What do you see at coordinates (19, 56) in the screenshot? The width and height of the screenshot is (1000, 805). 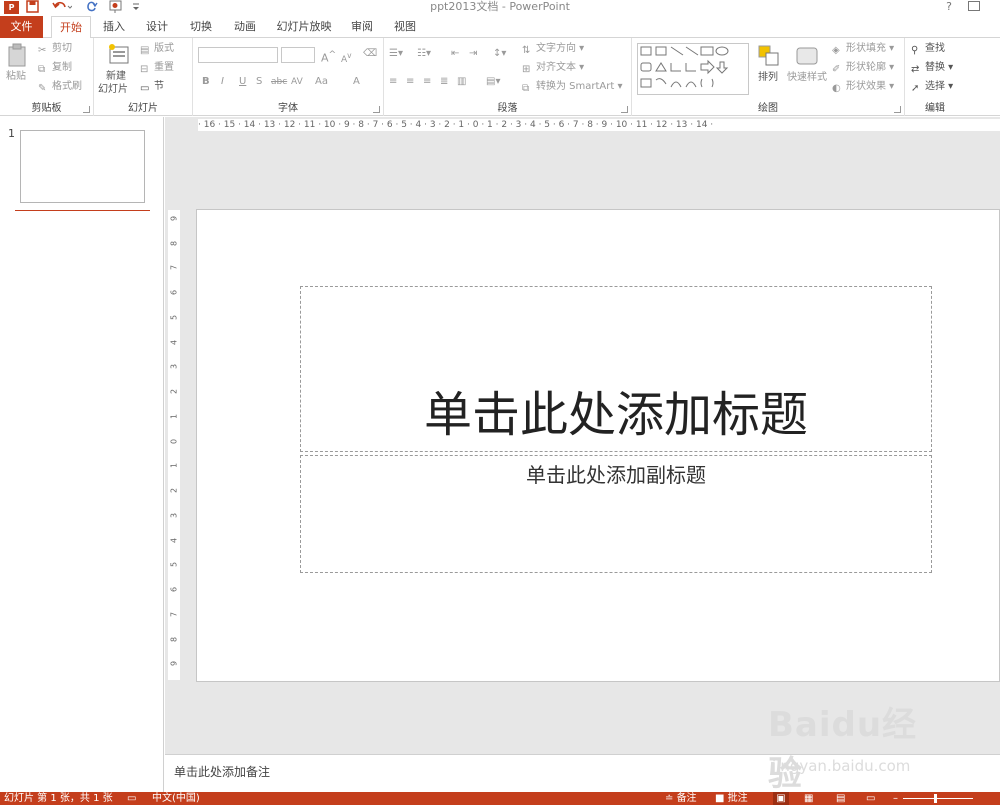 I see `paste-icon` at bounding box center [19, 56].